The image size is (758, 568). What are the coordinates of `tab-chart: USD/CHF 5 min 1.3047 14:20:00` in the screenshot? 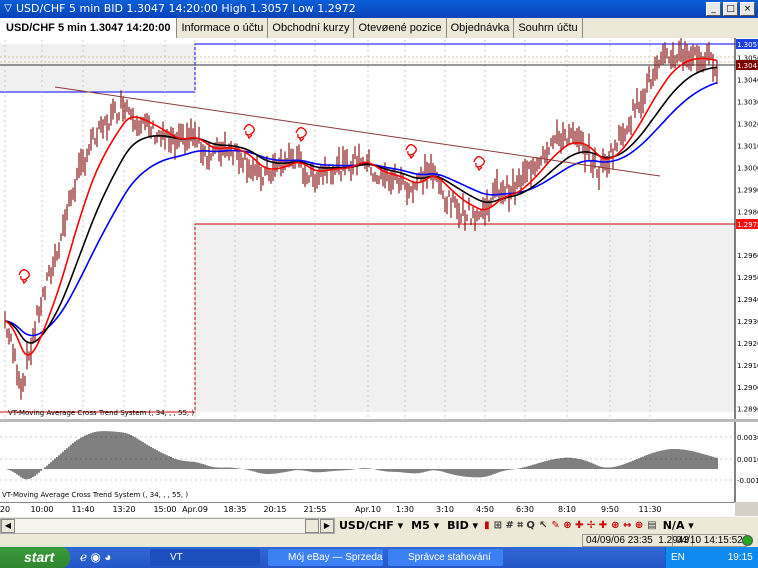 It's located at (89, 28).